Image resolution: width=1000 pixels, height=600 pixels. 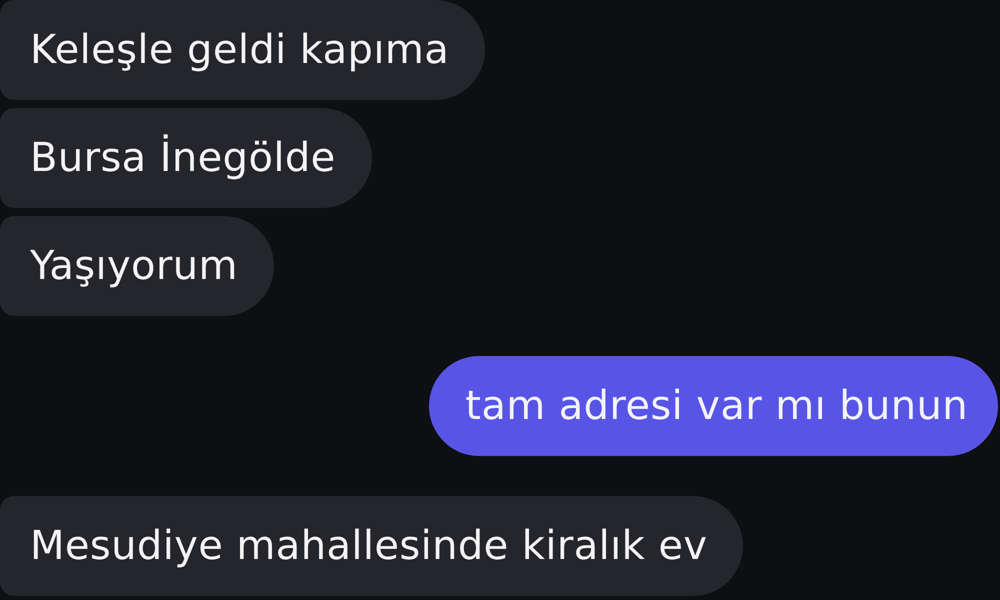 I want to click on message-bubble: tam adresi var mı bunun, so click(x=713, y=406).